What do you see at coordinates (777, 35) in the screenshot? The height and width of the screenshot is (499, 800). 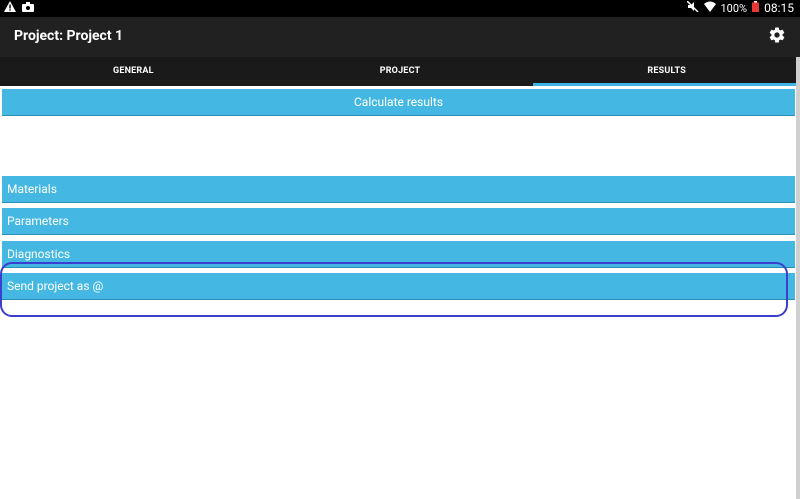 I see `settings-button` at bounding box center [777, 35].